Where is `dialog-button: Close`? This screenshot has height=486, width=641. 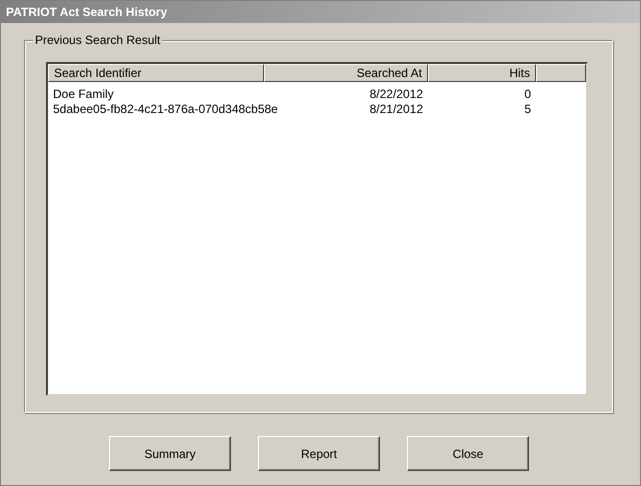 dialog-button: Close is located at coordinates (468, 453).